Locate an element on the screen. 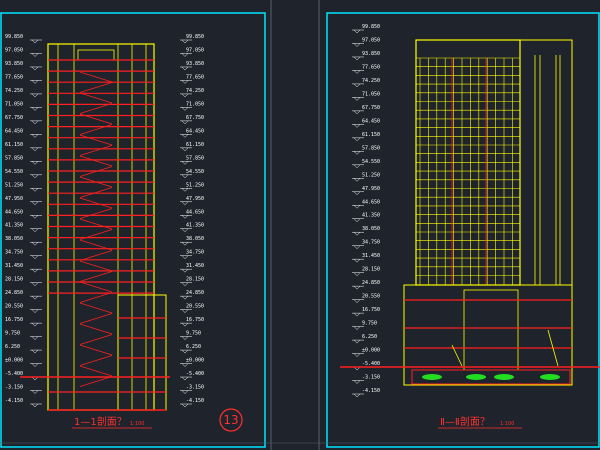  s2-left-level-label: 51.250 is located at coordinates (371, 175).